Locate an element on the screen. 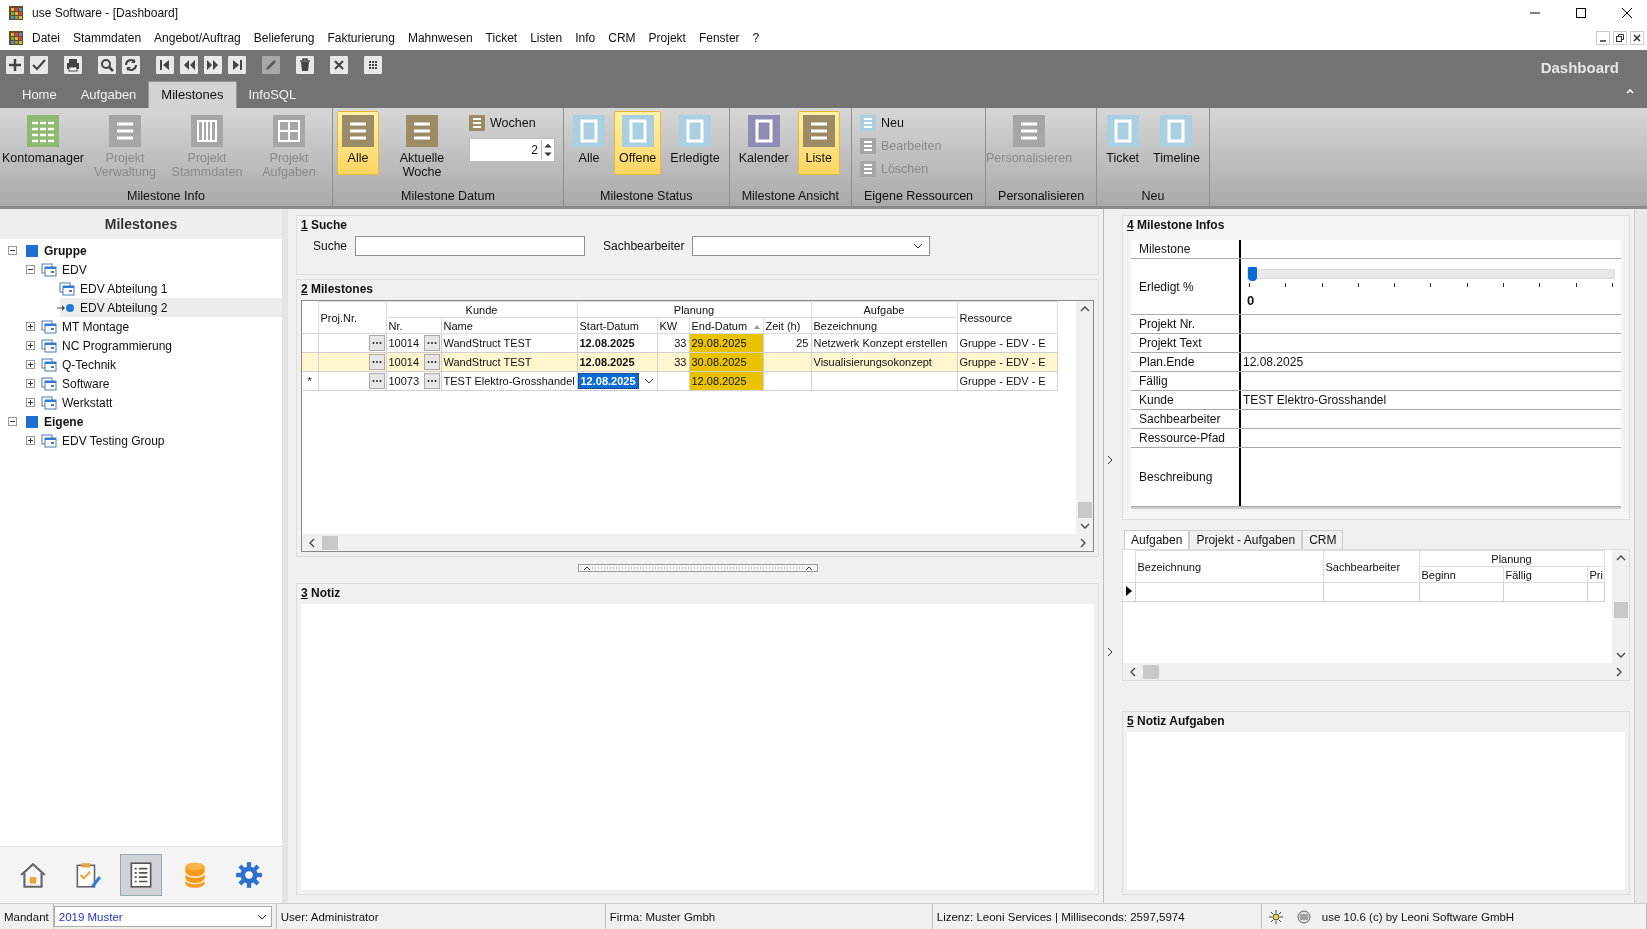  ribbon-tab: InfoSQL is located at coordinates (272, 95).